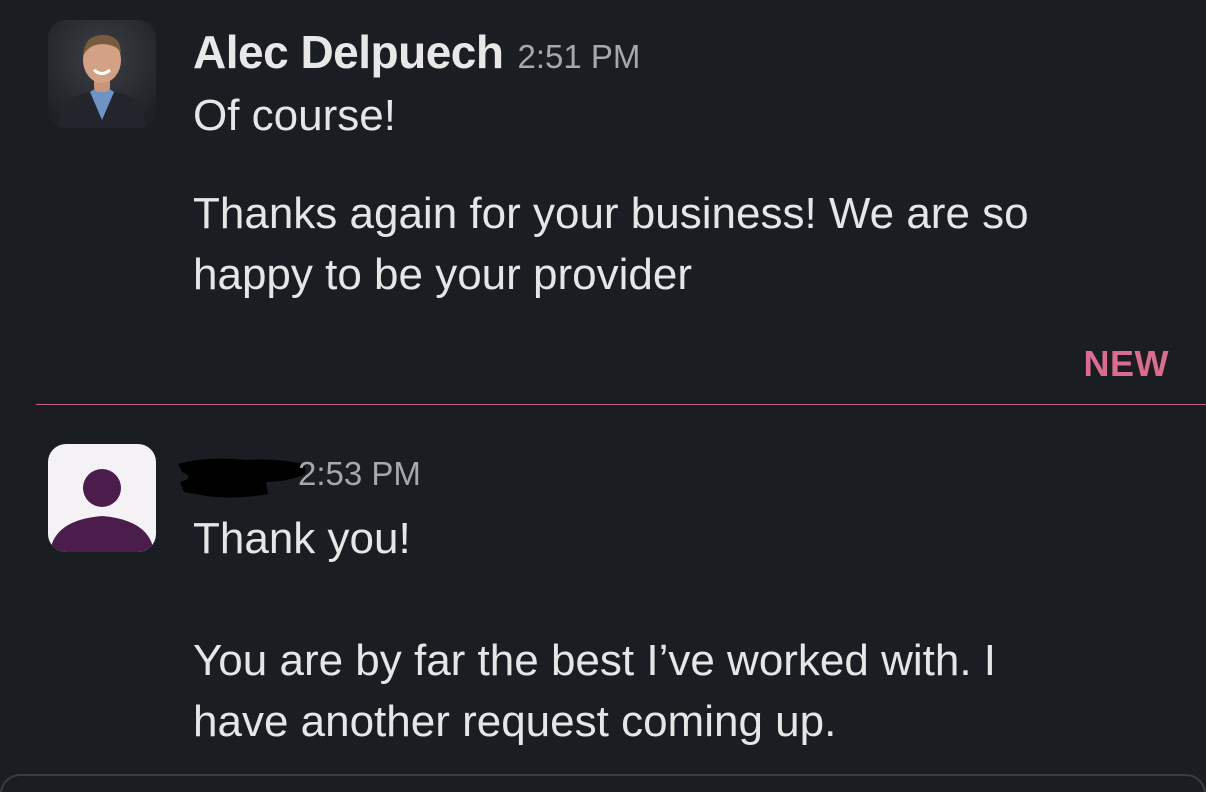  I want to click on new-messages-label: NEW, so click(1126, 363).